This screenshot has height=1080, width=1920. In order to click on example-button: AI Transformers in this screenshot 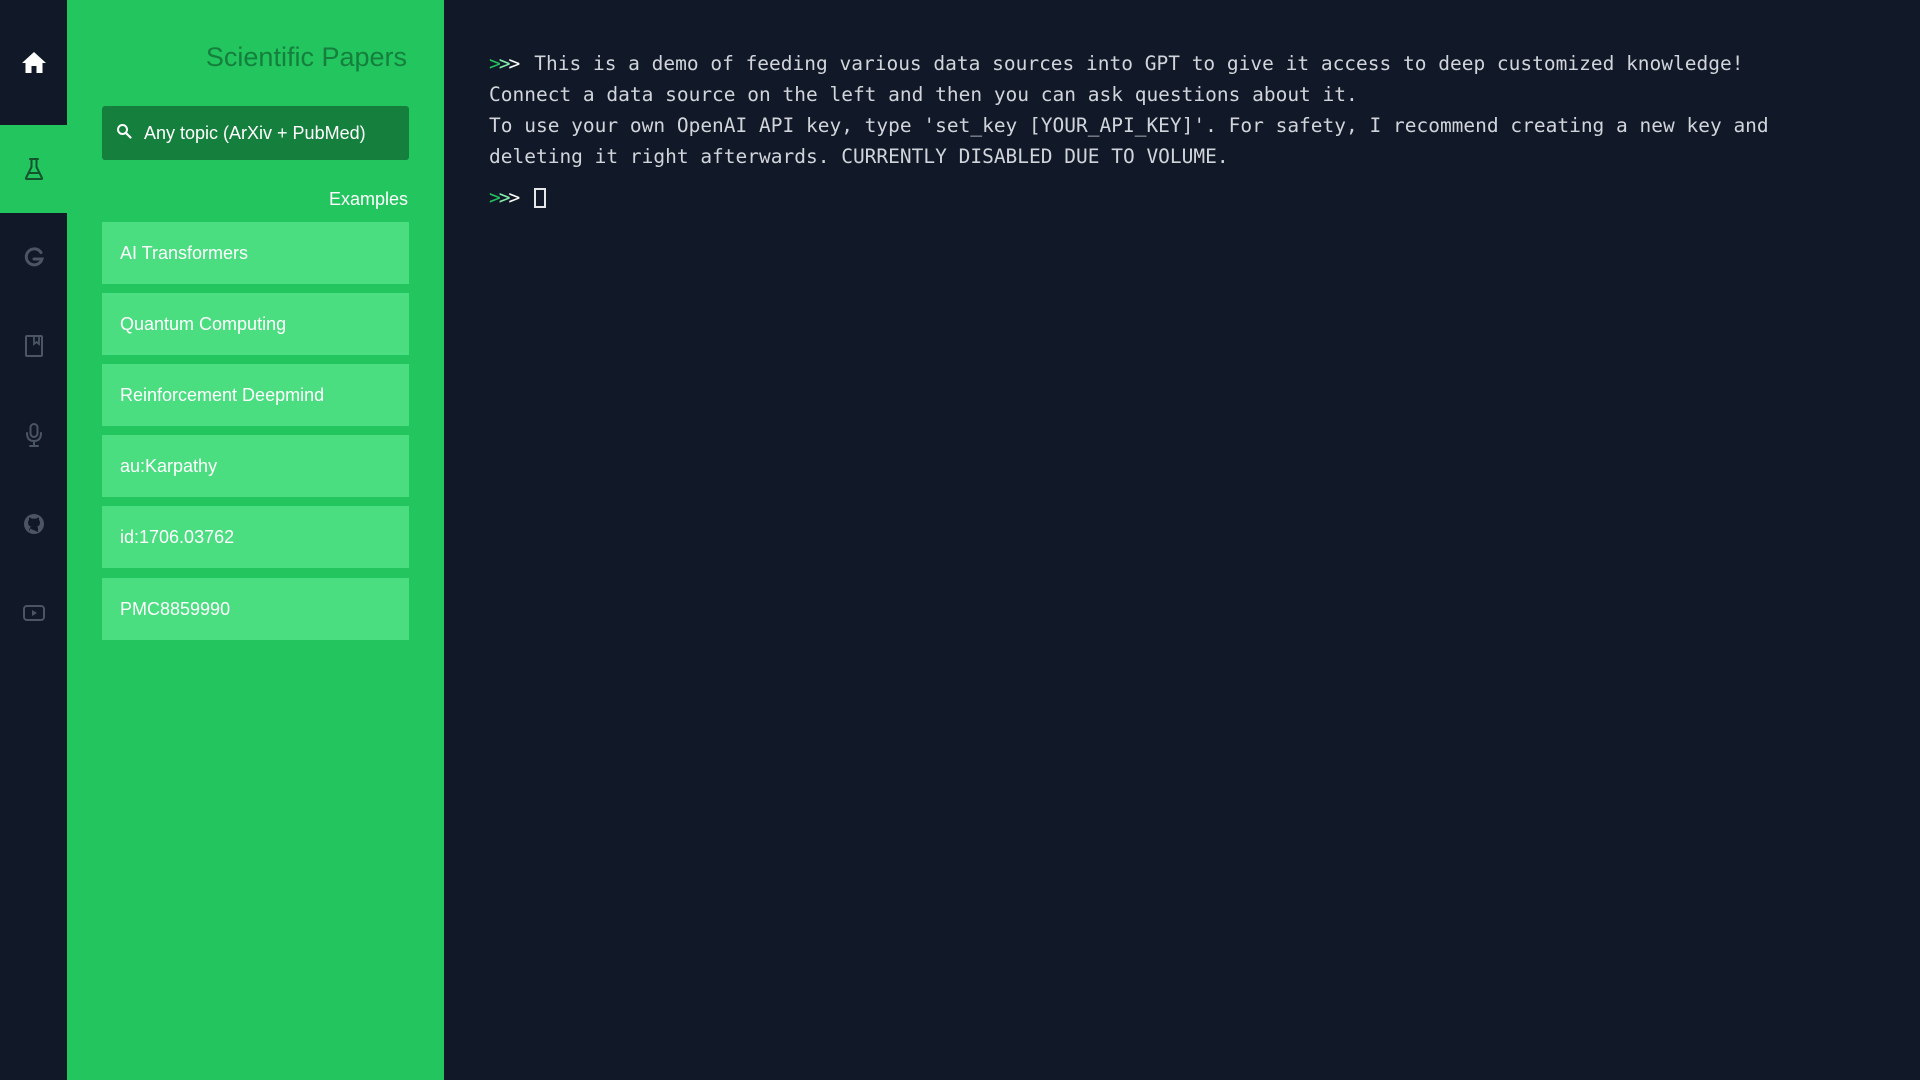, I will do `click(255, 253)`.